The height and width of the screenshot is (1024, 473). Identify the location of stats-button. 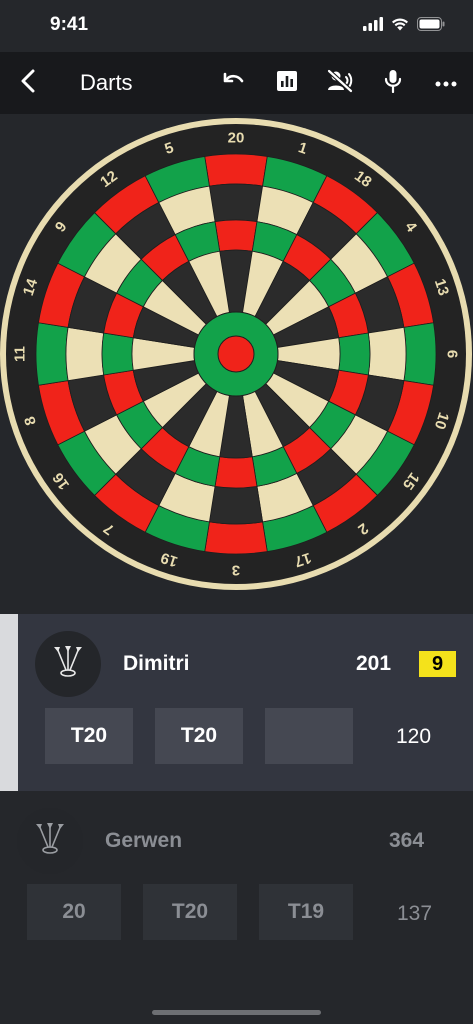
(287, 83).